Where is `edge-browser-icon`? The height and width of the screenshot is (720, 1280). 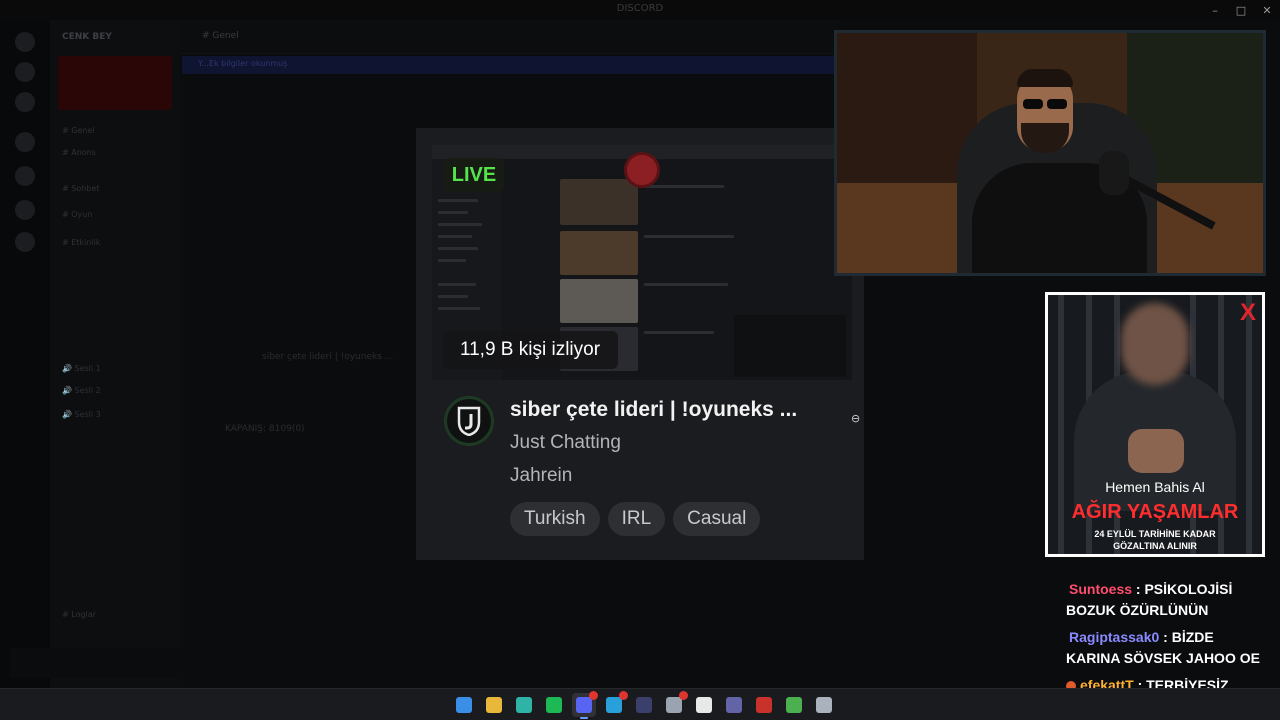 edge-browser-icon is located at coordinates (524, 705).